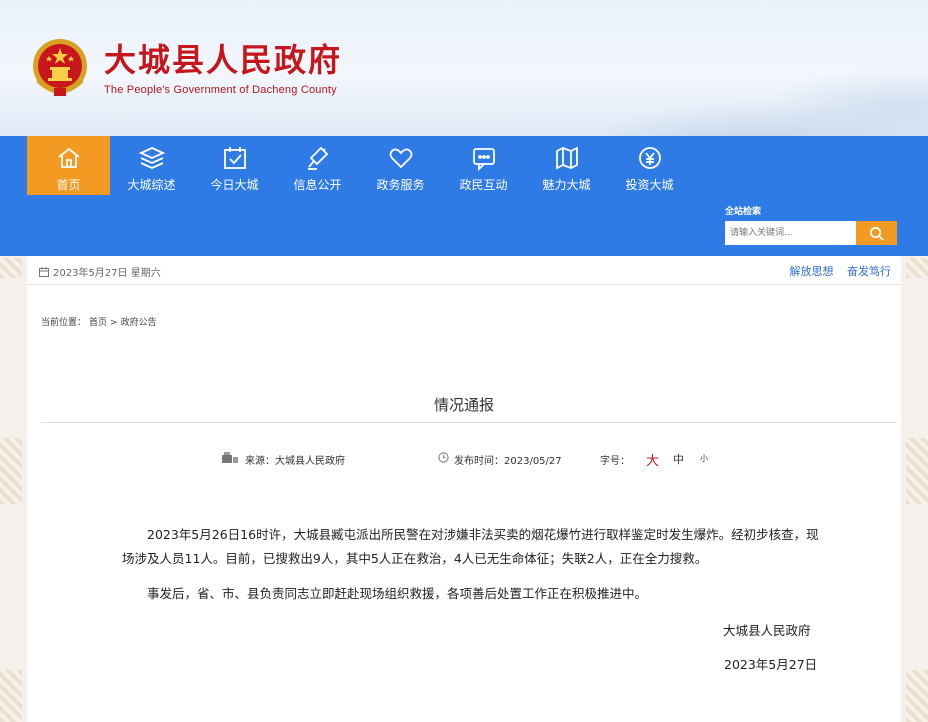 The image size is (928, 722). I want to click on time-label: 发布时间：, so click(479, 461).